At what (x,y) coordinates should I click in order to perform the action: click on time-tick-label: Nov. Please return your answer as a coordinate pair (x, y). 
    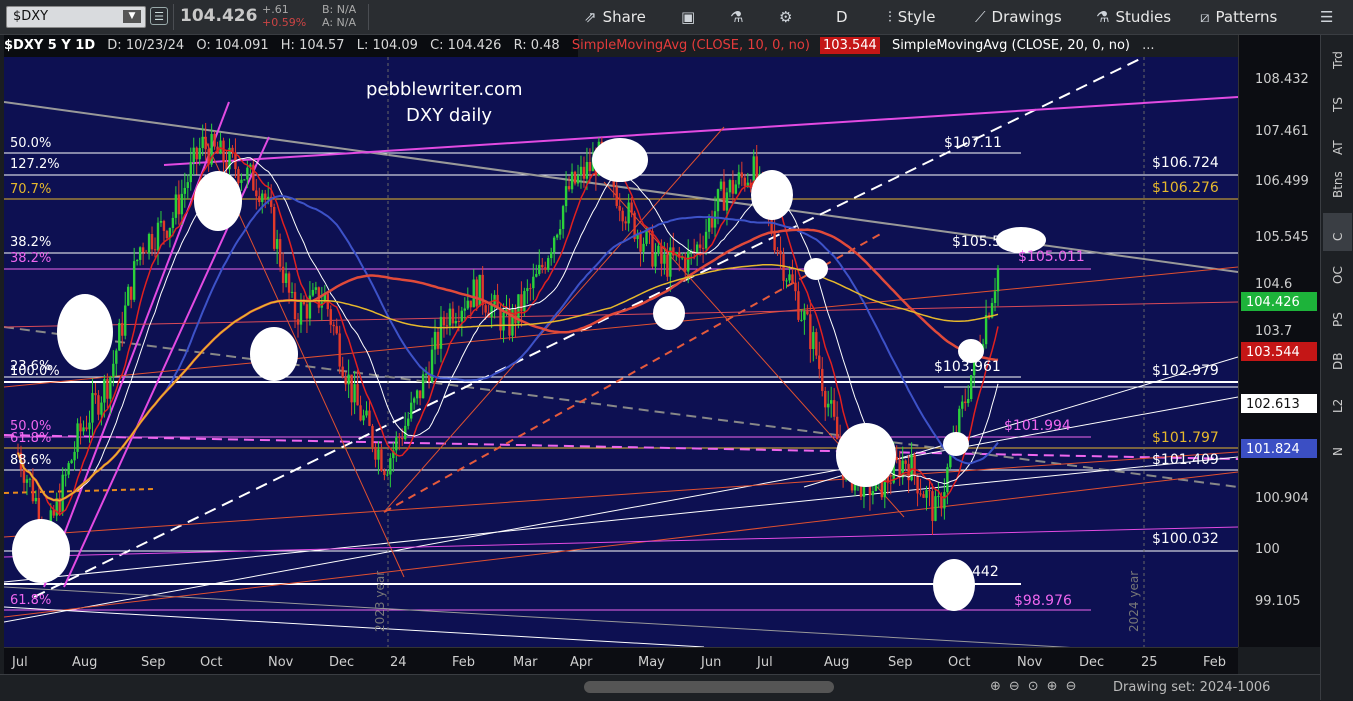
    Looking at the image, I should click on (1030, 662).